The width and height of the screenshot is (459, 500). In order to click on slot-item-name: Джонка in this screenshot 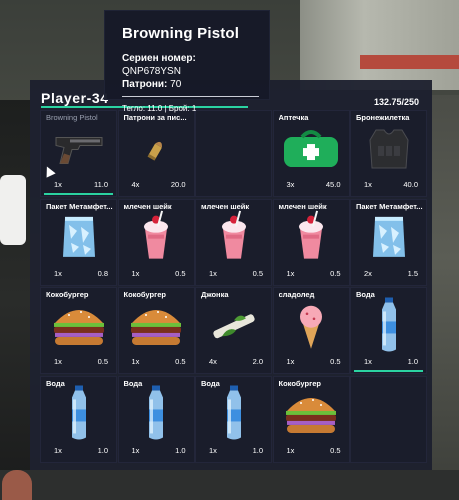, I will do `click(215, 294)`.